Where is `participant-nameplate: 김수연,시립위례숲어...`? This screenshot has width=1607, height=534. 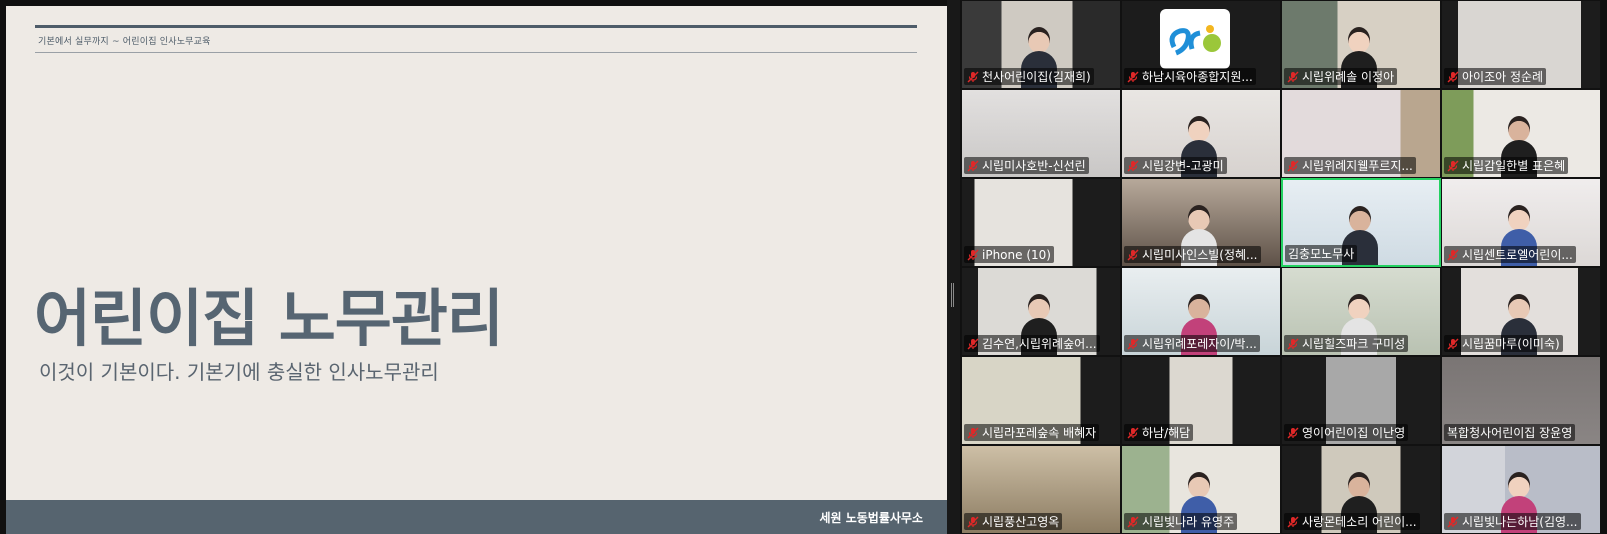 participant-nameplate: 김수연,시립위례숲어... is located at coordinates (1032, 343).